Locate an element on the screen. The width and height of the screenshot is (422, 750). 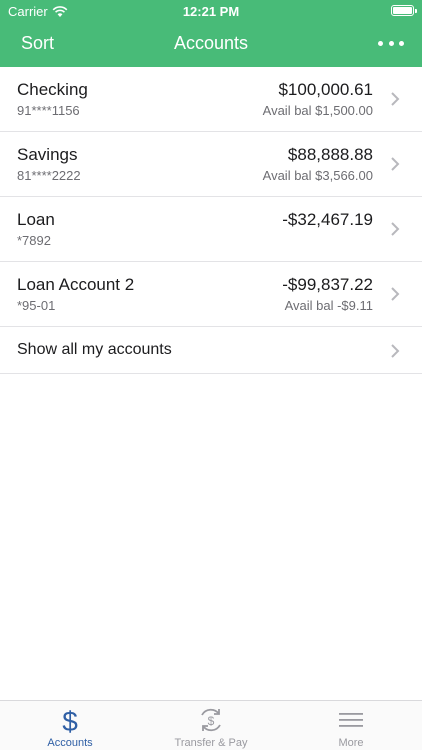
tab-label: More is located at coordinates (351, 743).